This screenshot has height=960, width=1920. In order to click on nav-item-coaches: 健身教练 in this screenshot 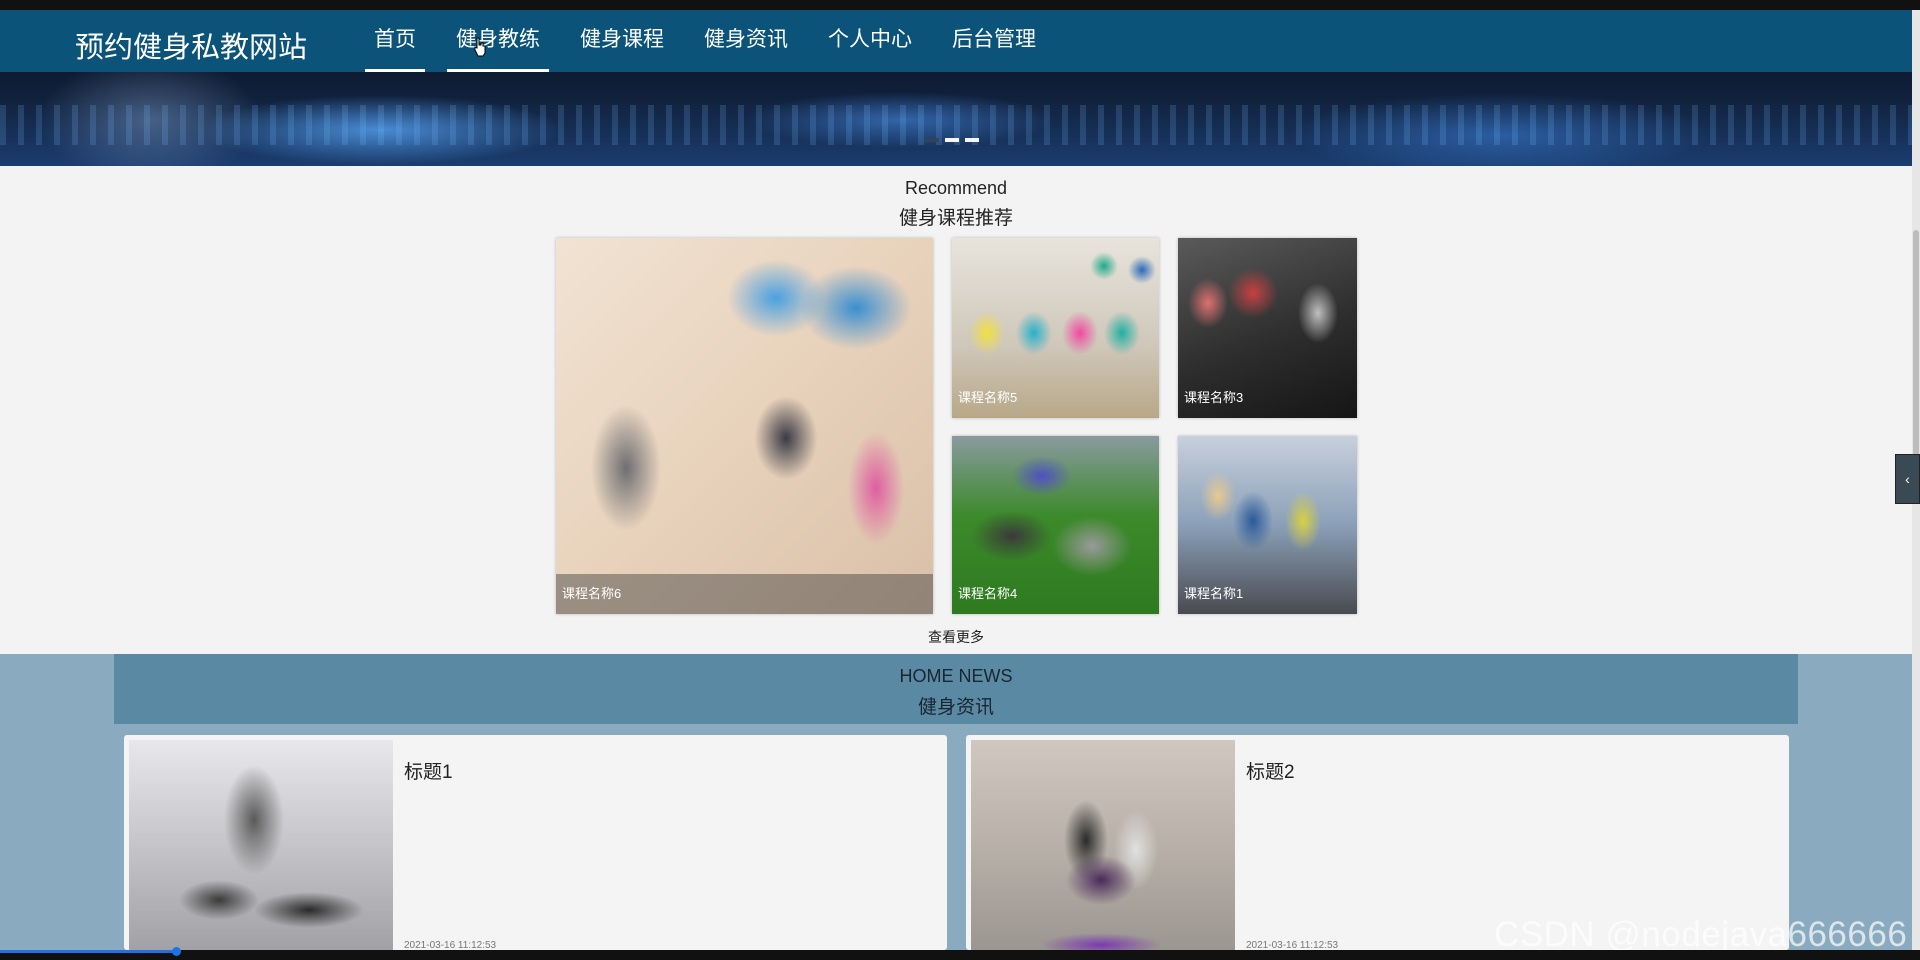, I will do `click(498, 41)`.